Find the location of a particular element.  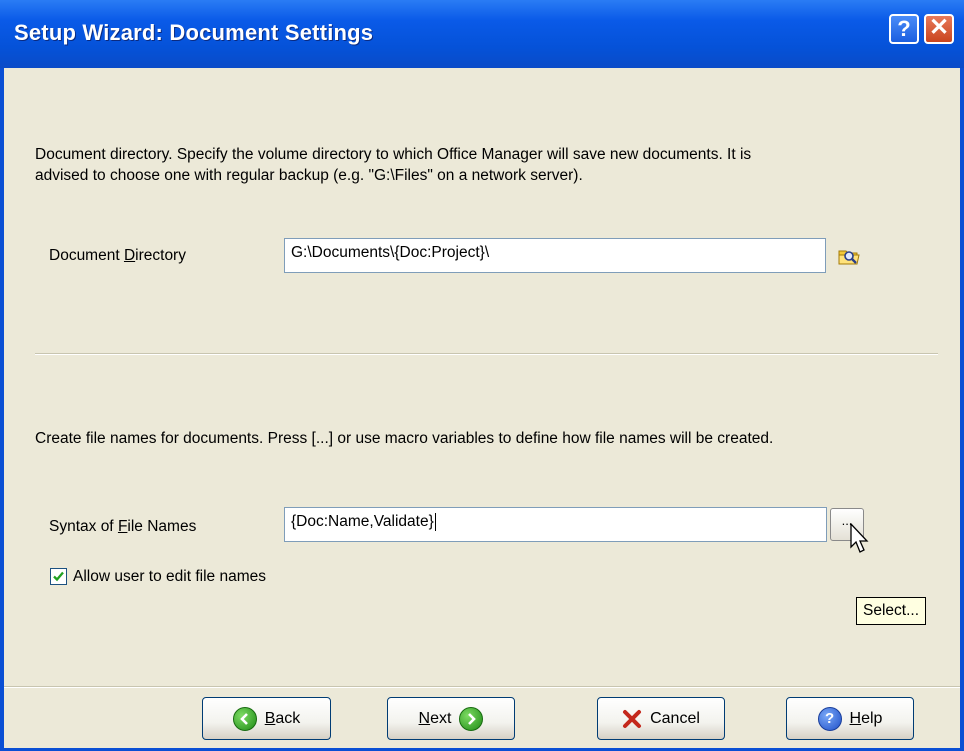

close-icon: ✕ is located at coordinates (939, 27).